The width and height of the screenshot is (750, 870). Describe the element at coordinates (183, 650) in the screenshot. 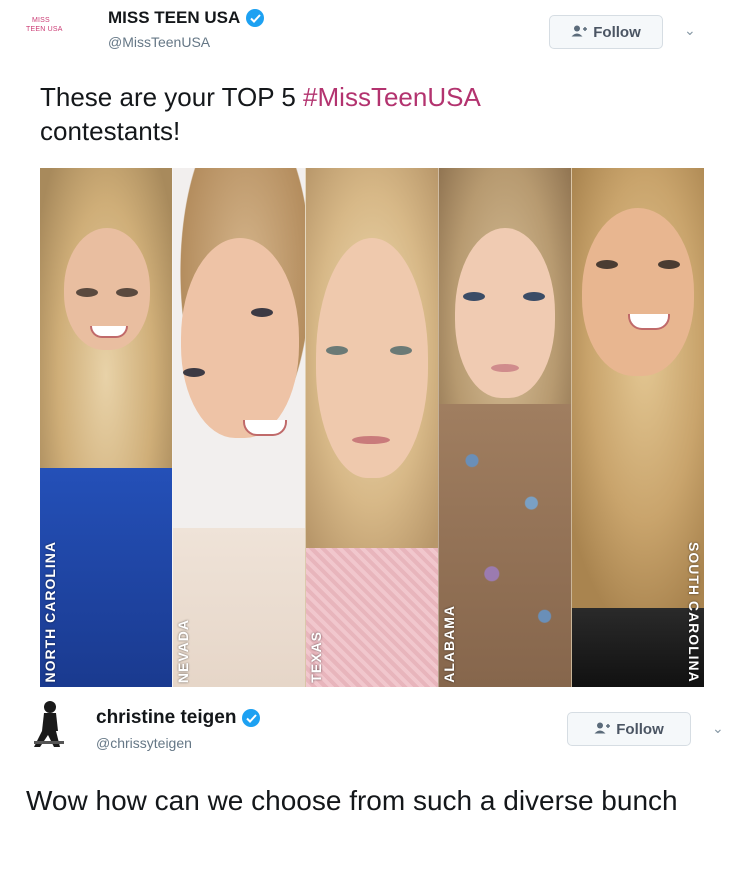

I see `state-label-nevada: NEVADA` at that location.